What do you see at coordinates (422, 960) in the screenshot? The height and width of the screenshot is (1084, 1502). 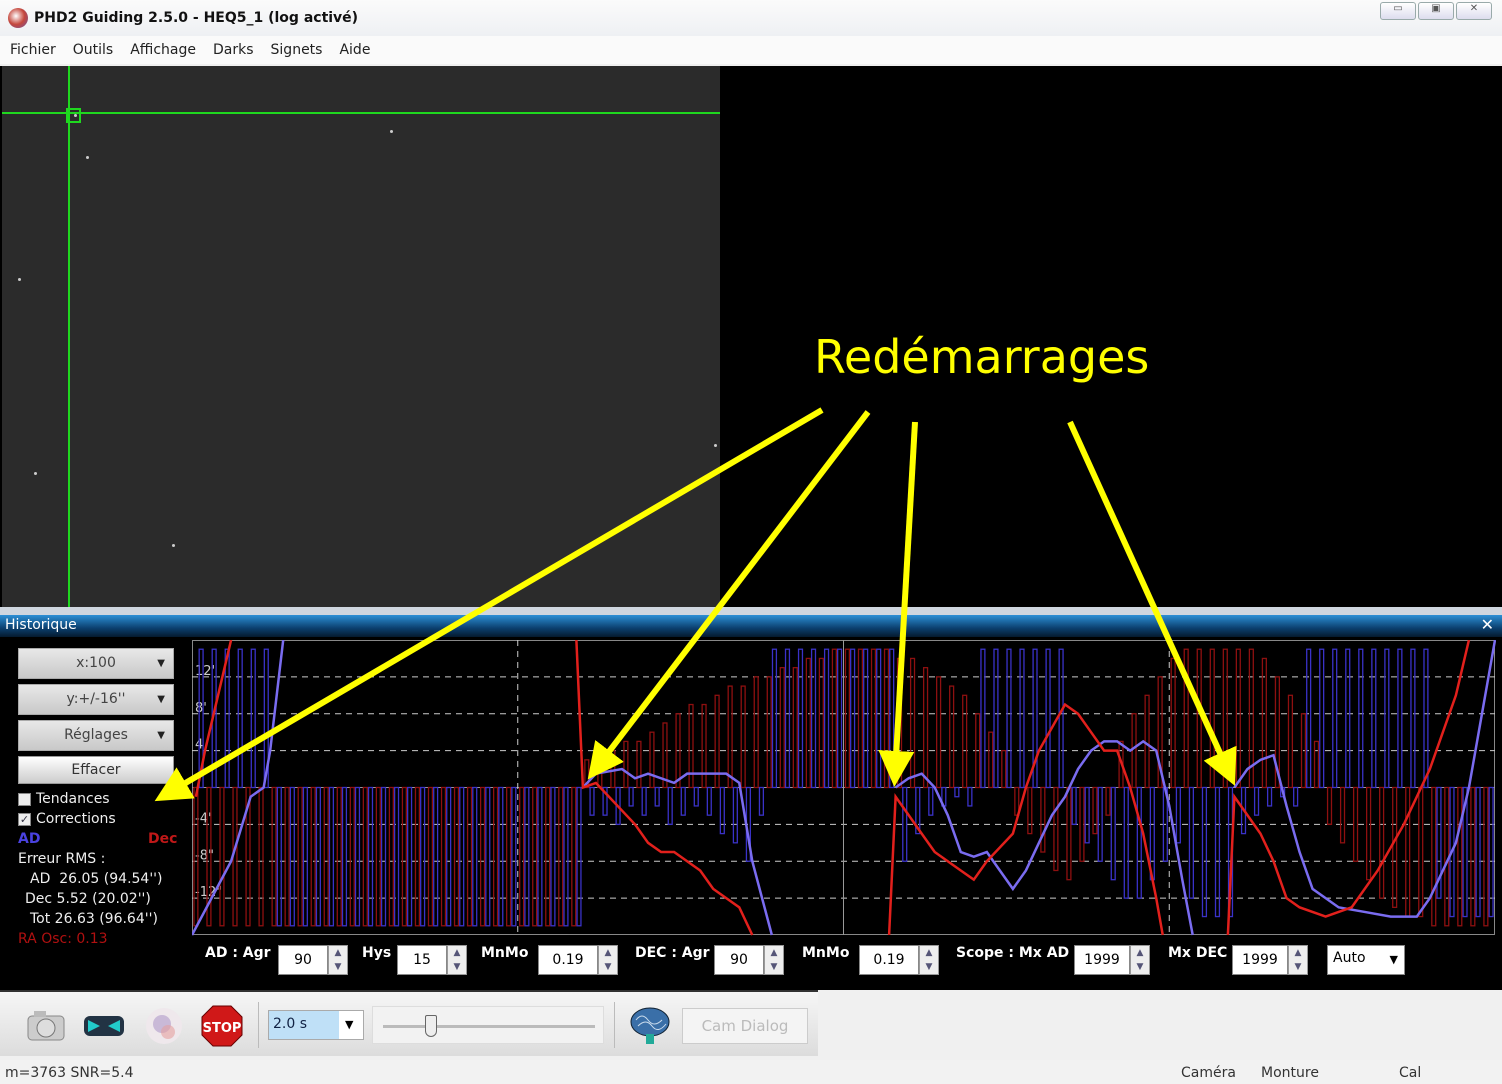 I see `hysteresis-input` at bounding box center [422, 960].